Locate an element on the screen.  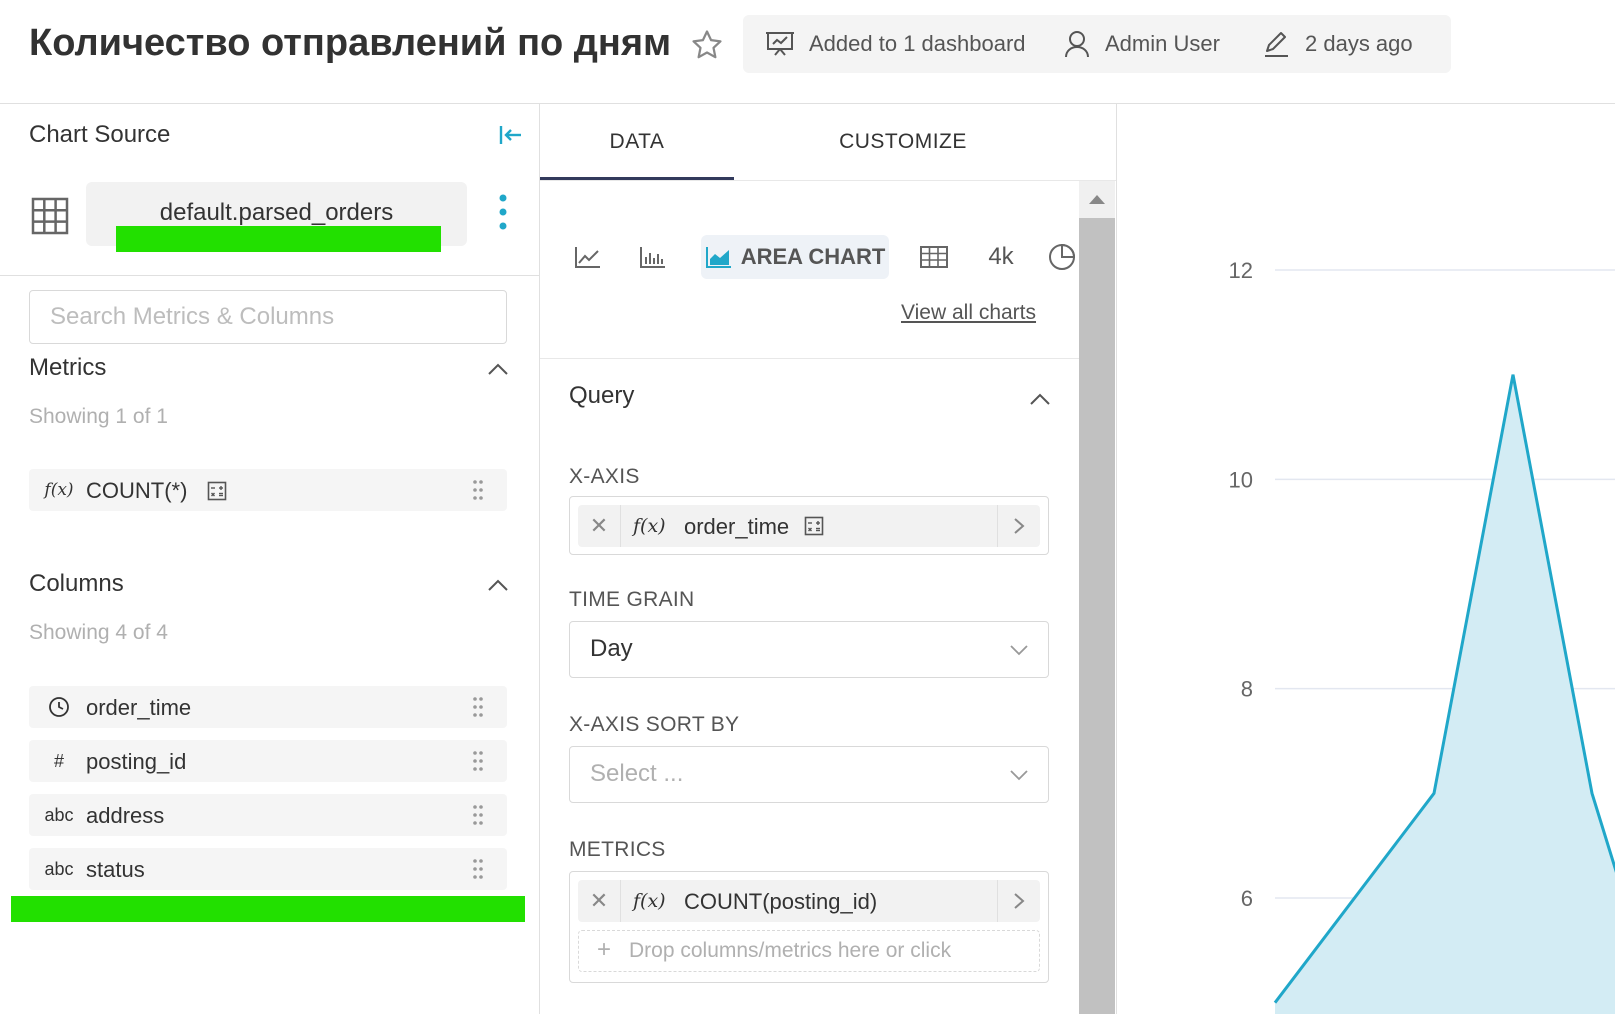
dataset-table-icon is located at coordinates (50, 216).